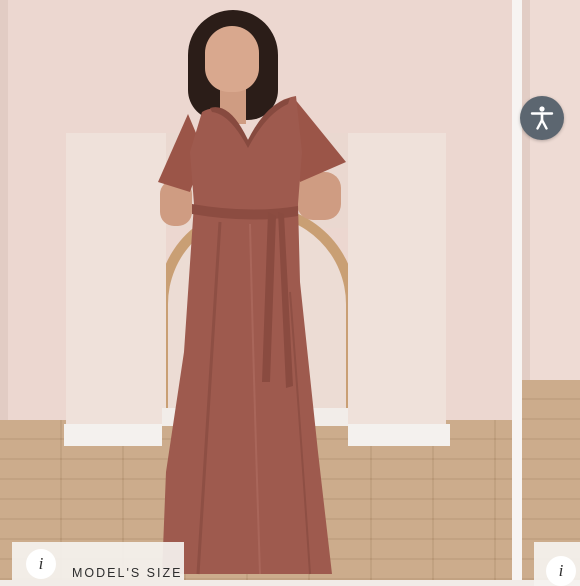  Describe the element at coordinates (4, 215) in the screenshot. I see `photo-wall-edge` at that location.